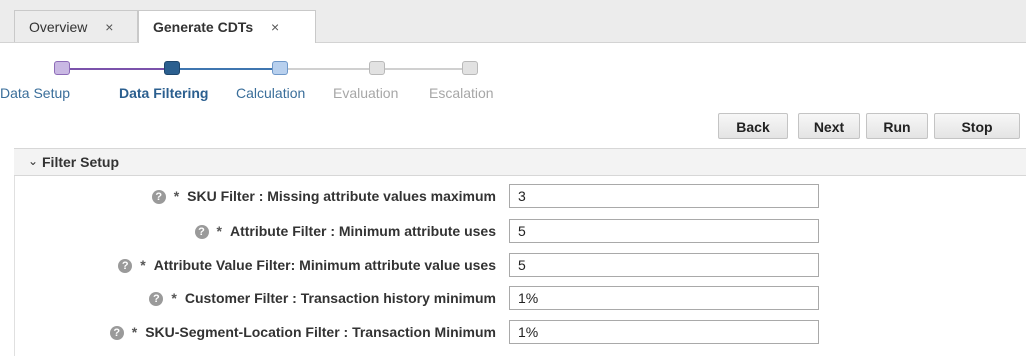  Describe the element at coordinates (829, 126) in the screenshot. I see `next-button: Next` at that location.